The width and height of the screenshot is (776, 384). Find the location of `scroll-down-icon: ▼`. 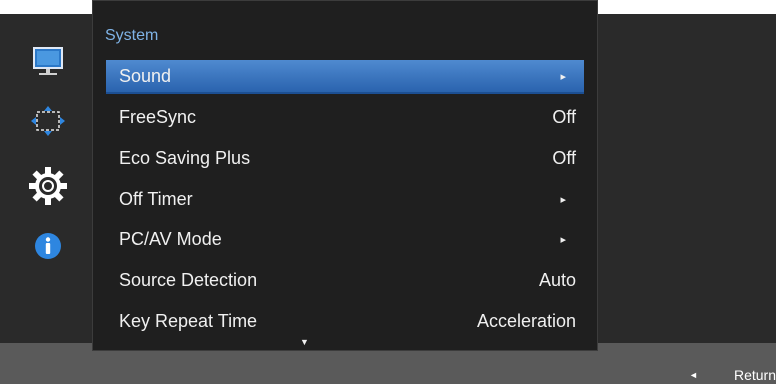

scroll-down-icon: ▼ is located at coordinates (304, 342).